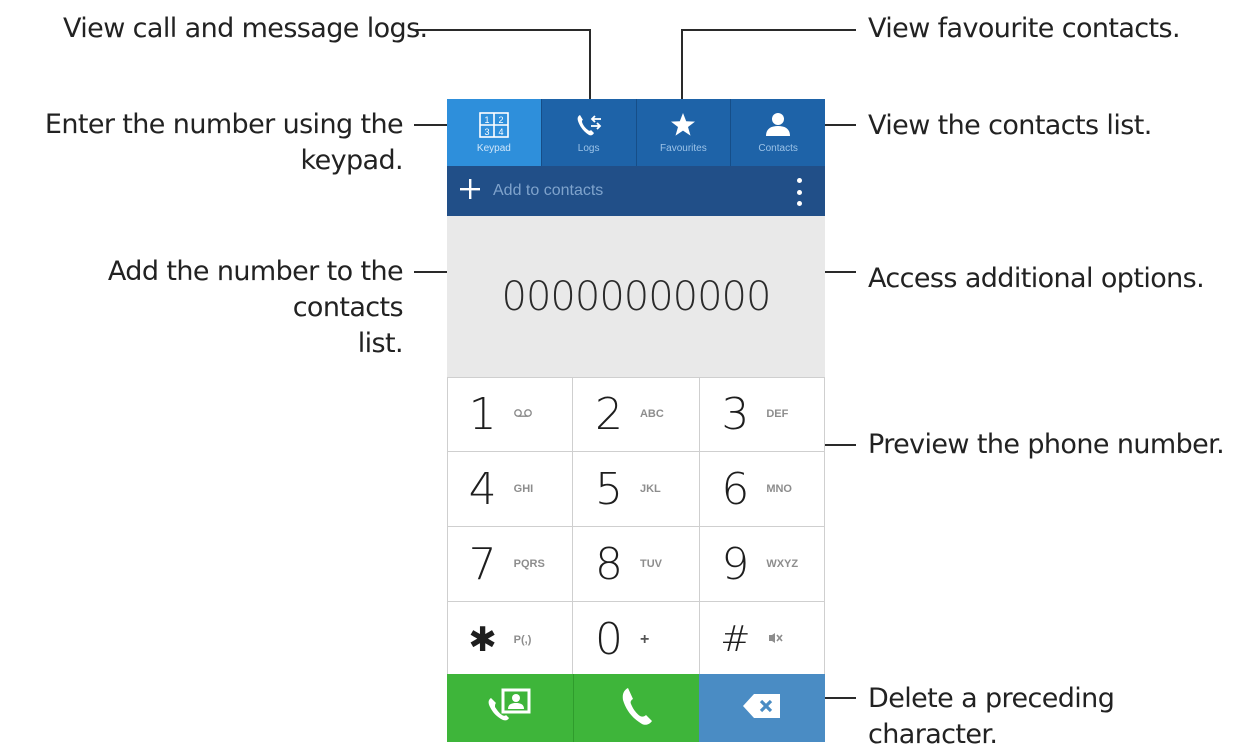 This screenshot has height=753, width=1237. Describe the element at coordinates (778, 125) in the screenshot. I see `contact-person-icon` at that location.